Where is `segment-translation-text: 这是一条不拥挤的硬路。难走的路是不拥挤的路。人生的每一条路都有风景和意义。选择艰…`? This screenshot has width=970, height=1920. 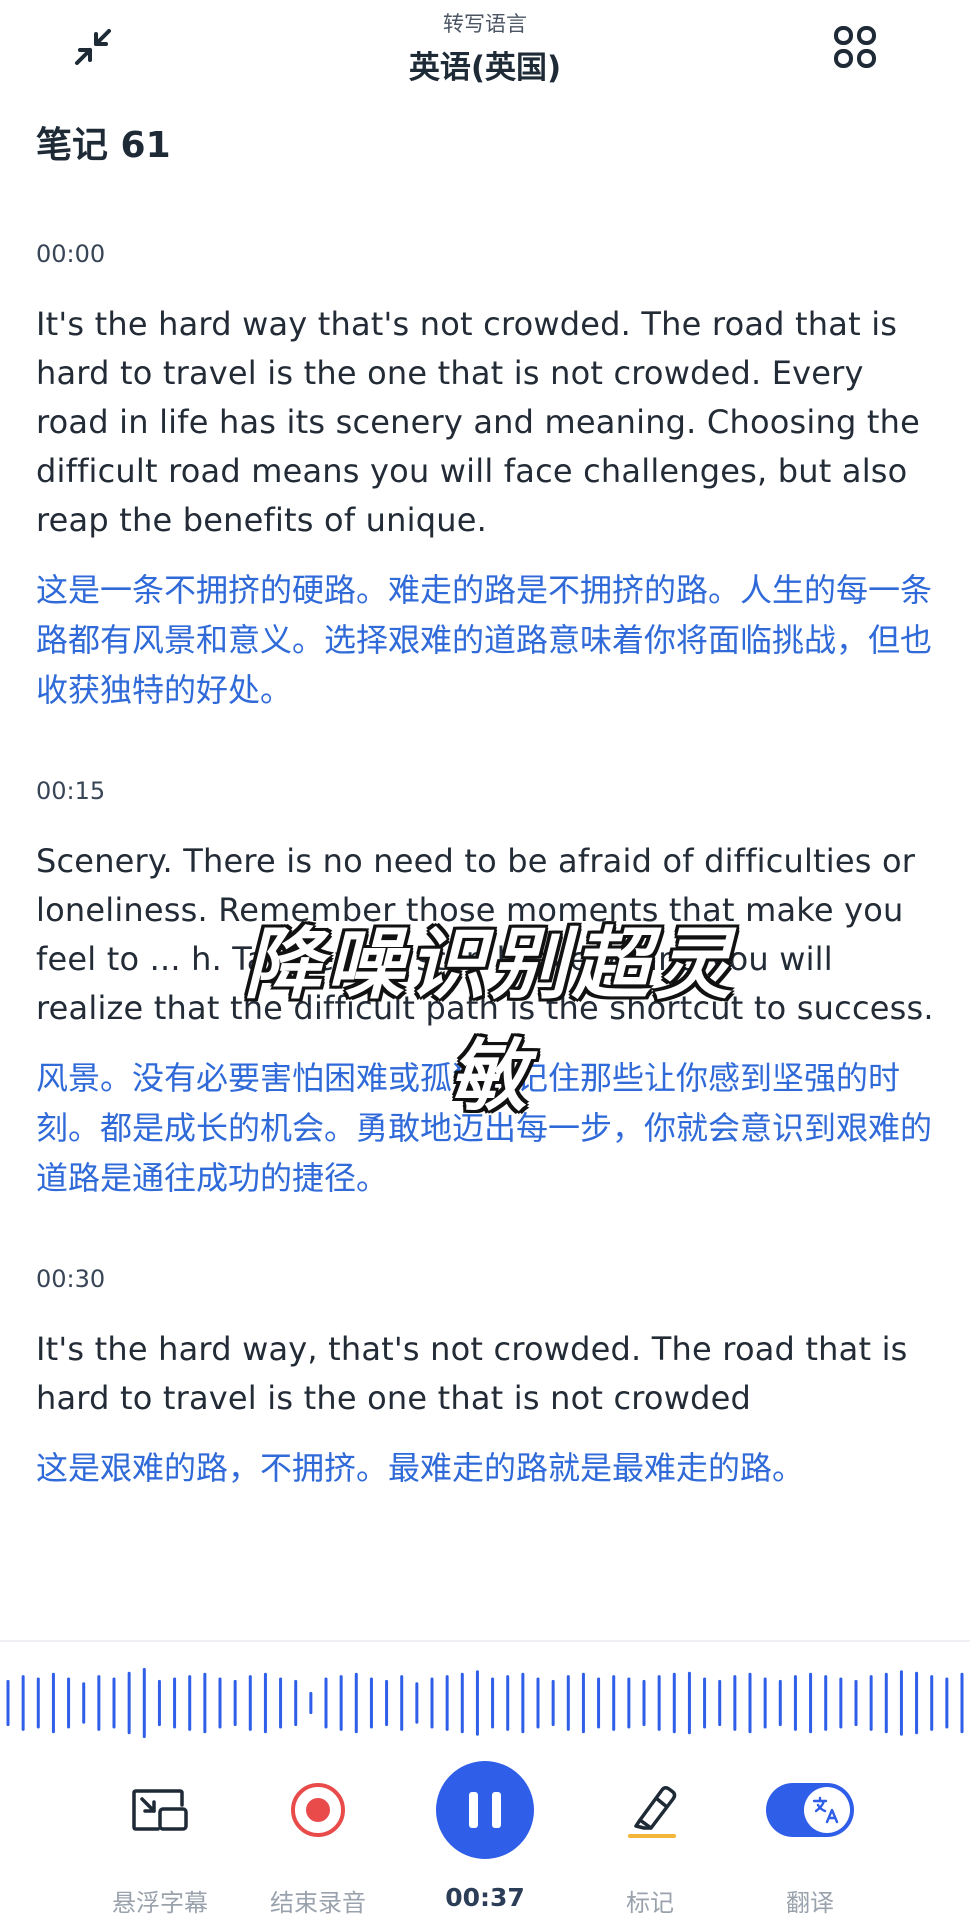 segment-translation-text: 这是一条不拥挤的硬路。难走的路是不拥挤的路。人生的每一条路都有风景和意义。选择艰… is located at coordinates (484, 640).